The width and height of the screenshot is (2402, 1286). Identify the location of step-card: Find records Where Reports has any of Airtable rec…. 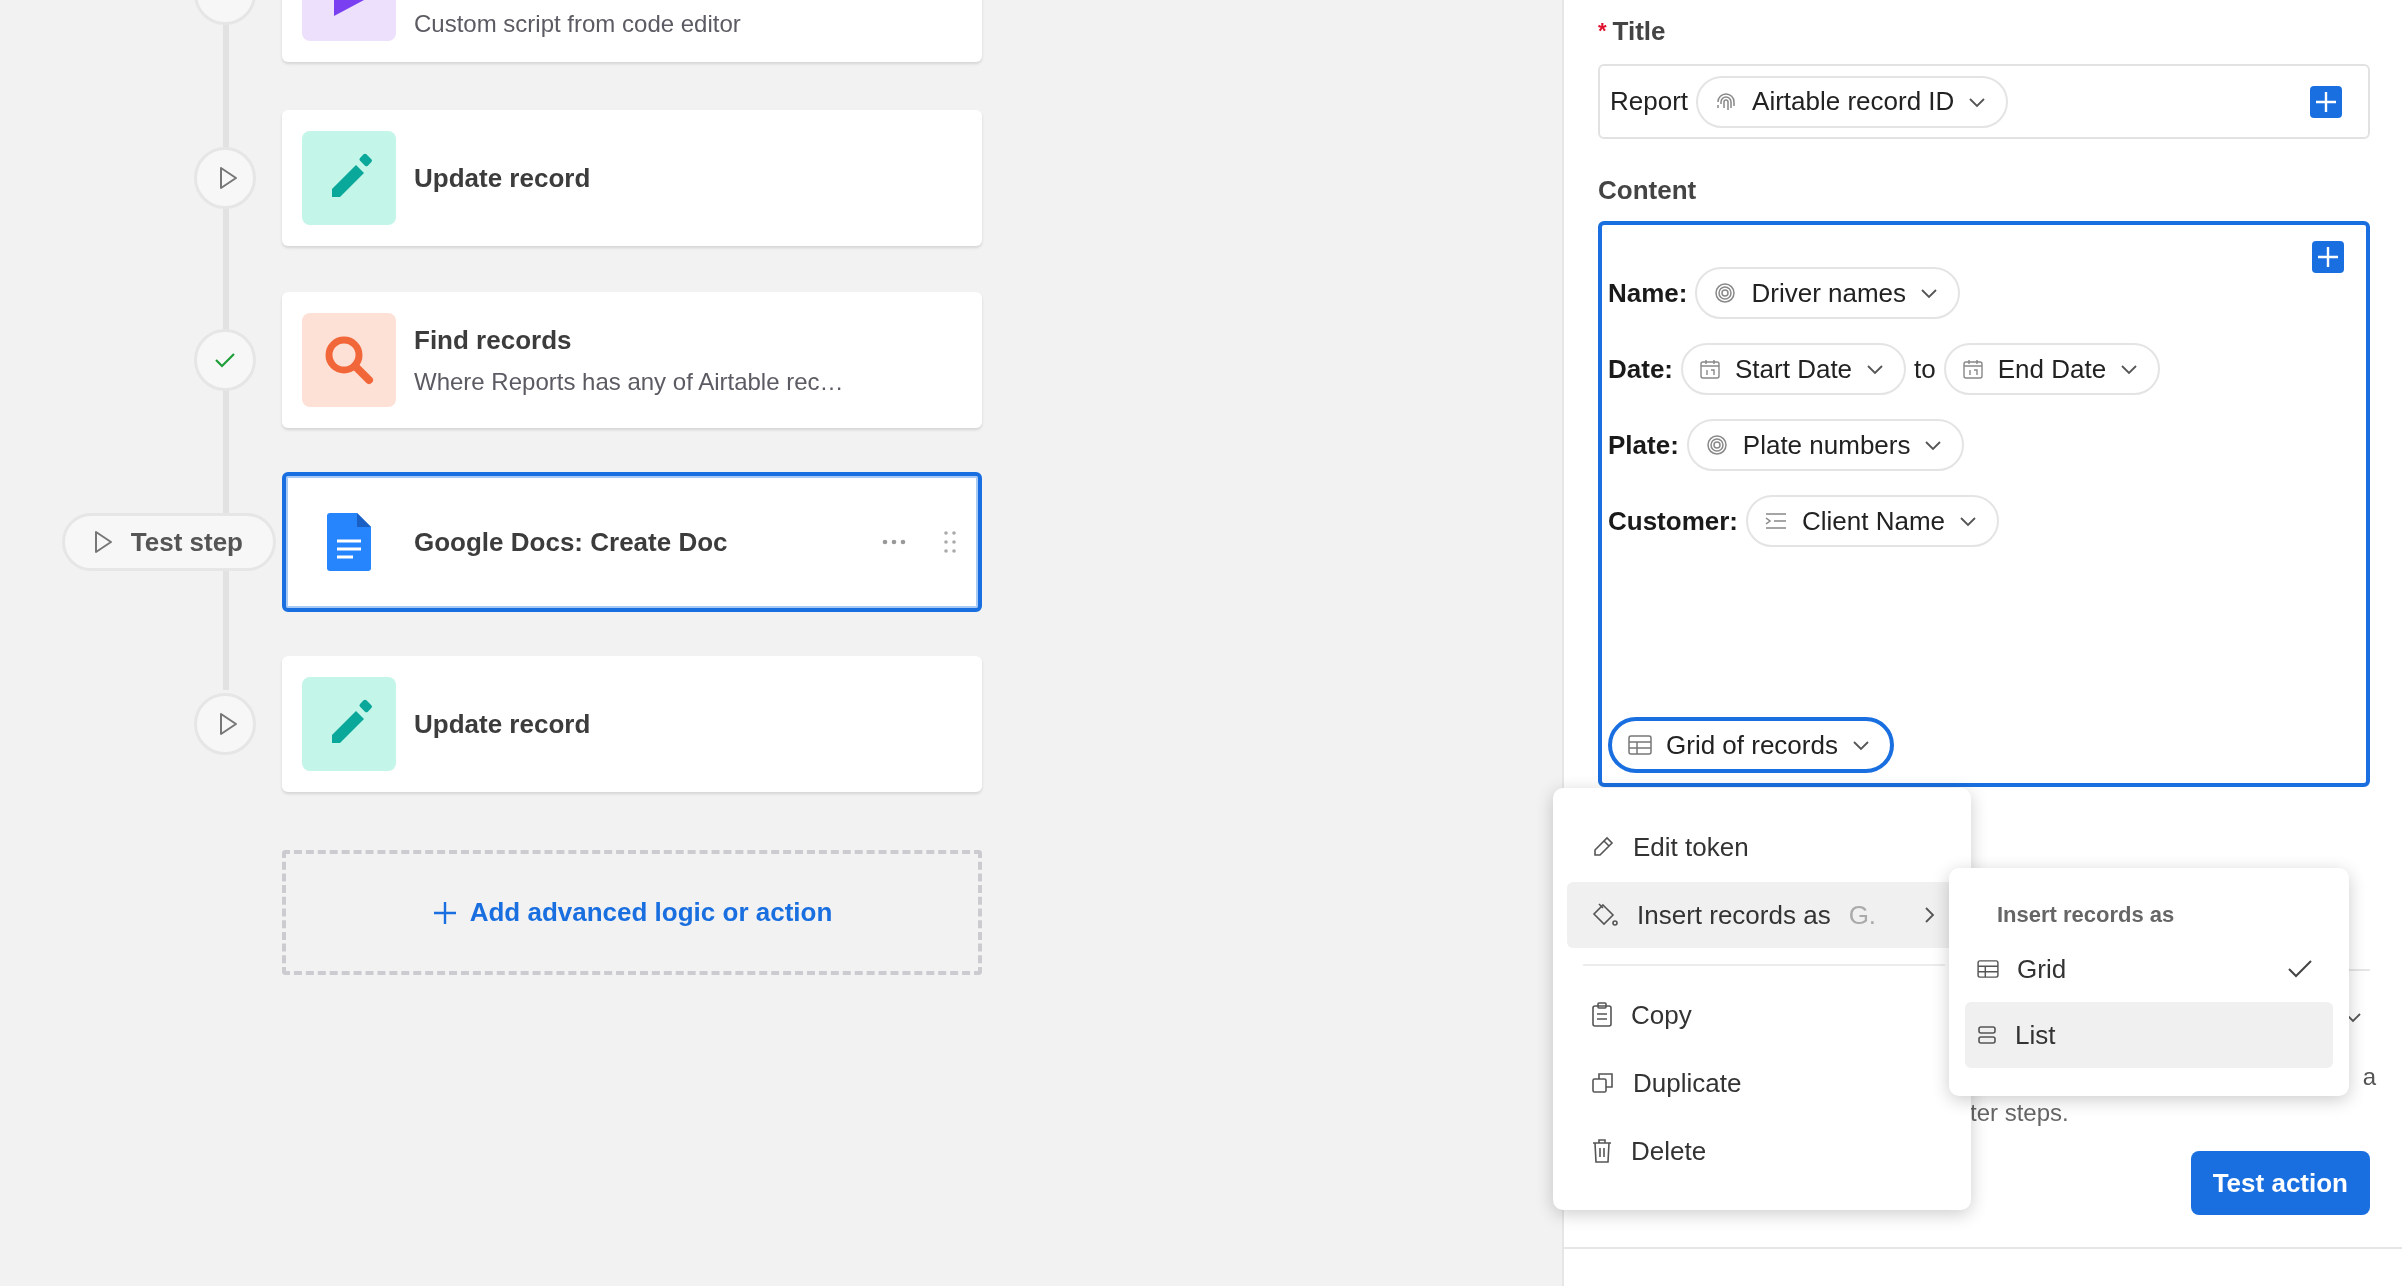
(632, 360).